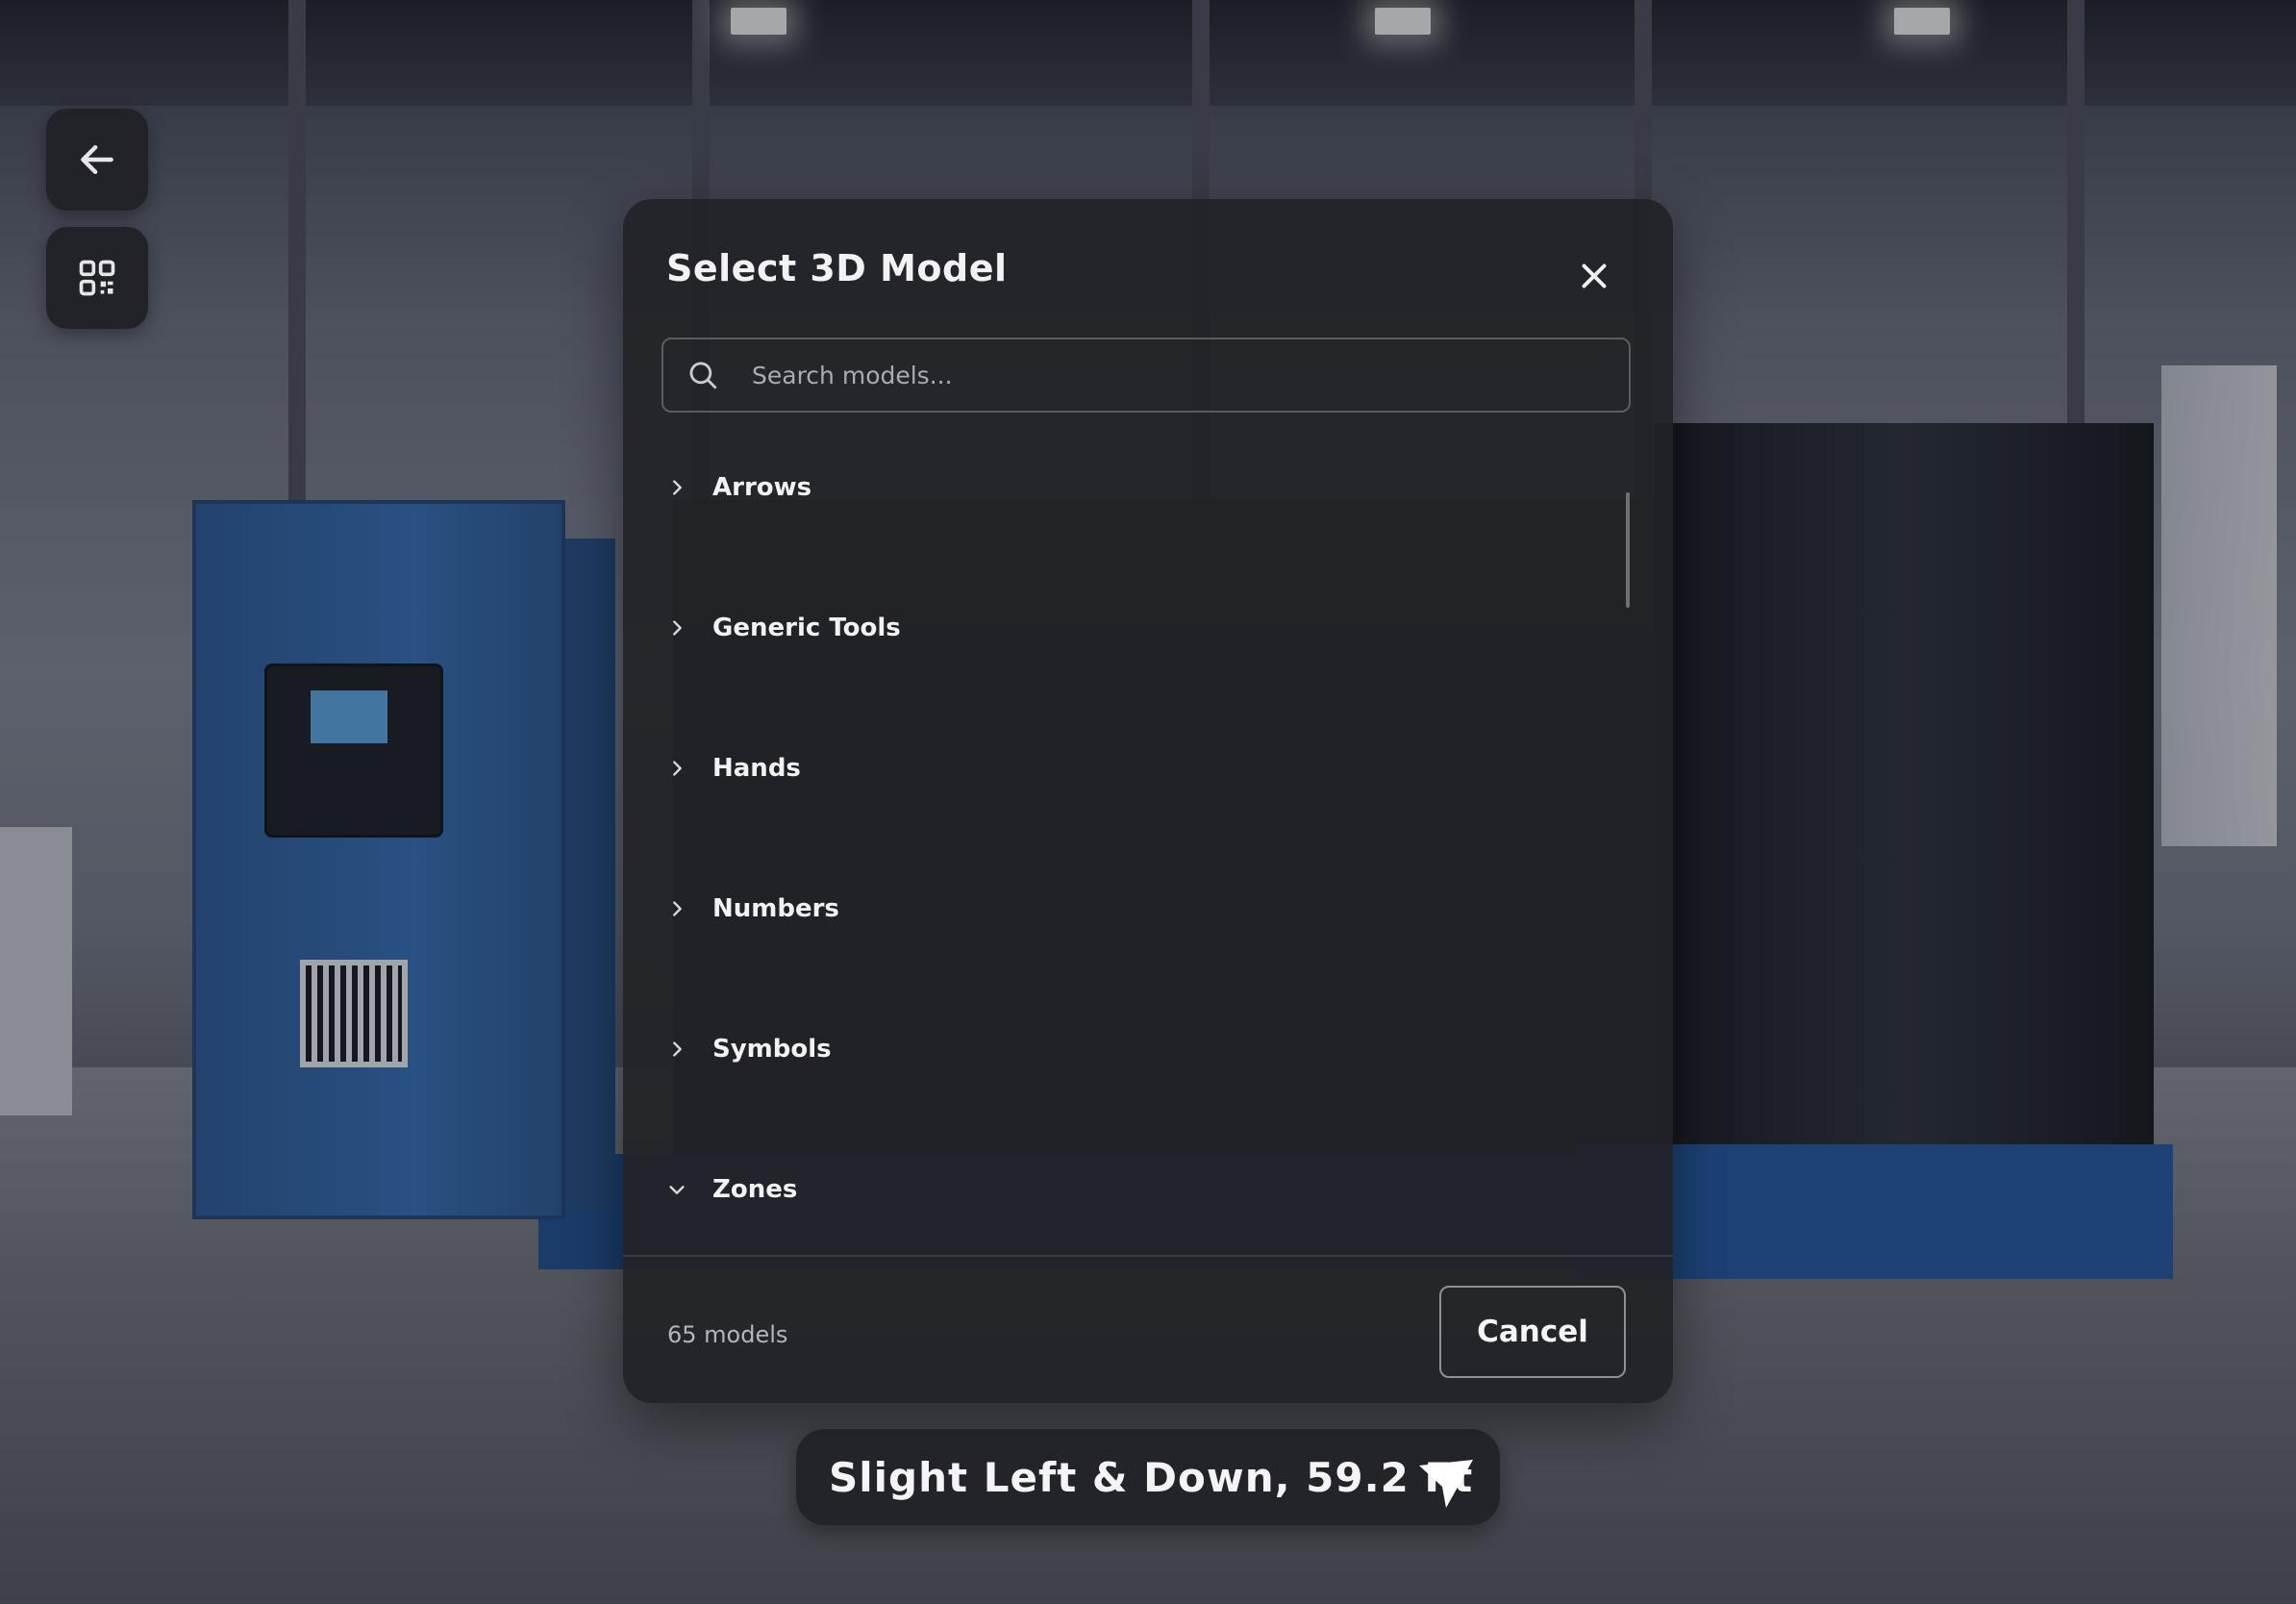 The width and height of the screenshot is (2296, 1604). What do you see at coordinates (806, 628) in the screenshot?
I see `category-label: Generic Tools` at bounding box center [806, 628].